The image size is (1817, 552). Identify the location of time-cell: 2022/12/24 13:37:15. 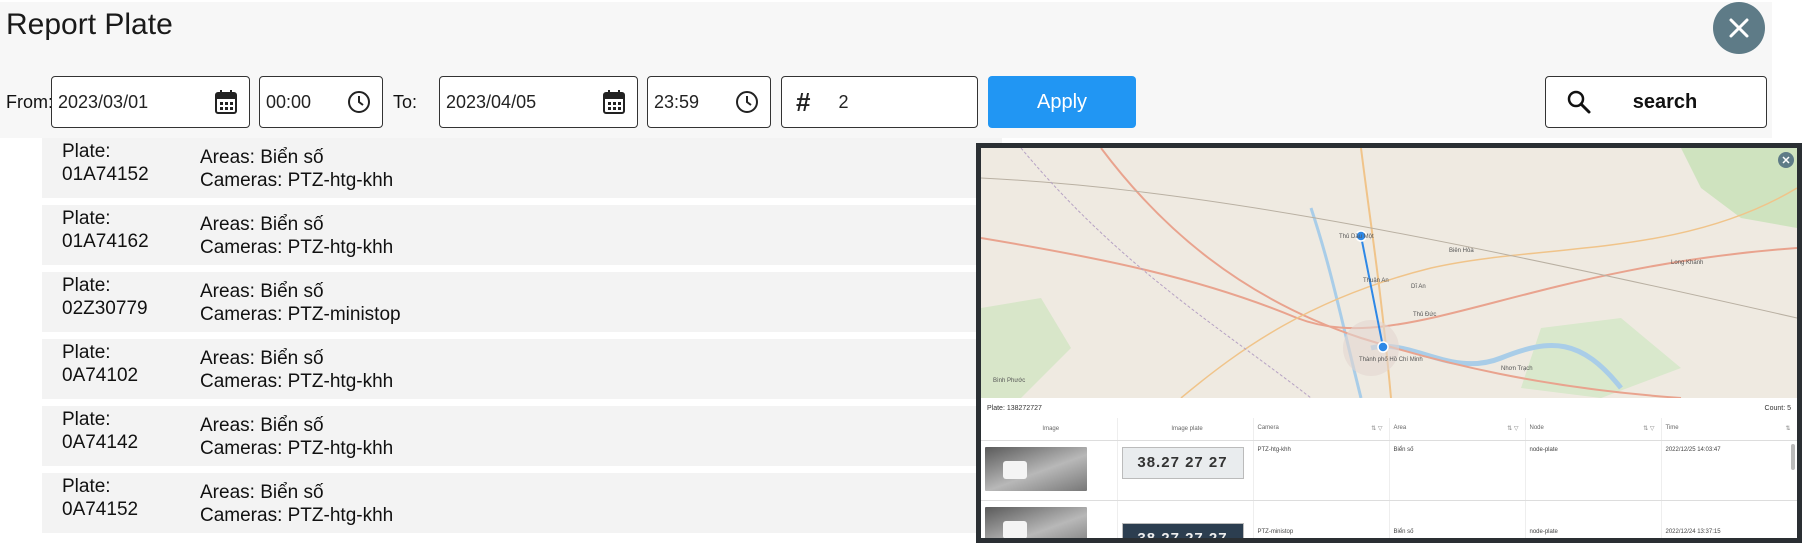
(1729, 519).